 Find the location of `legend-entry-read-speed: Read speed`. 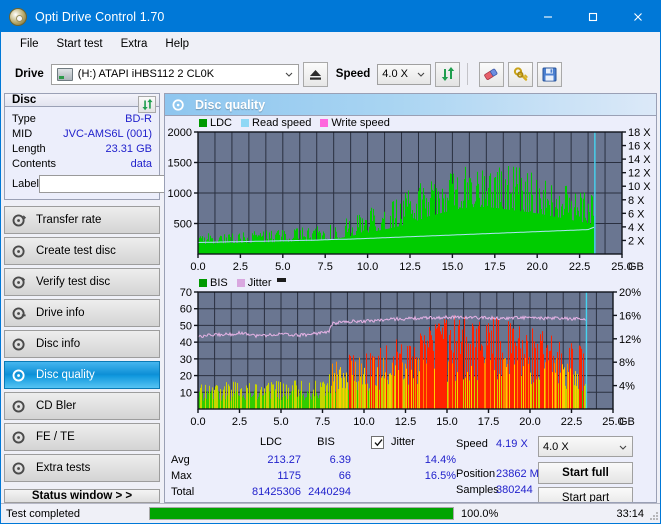

legend-entry-read-speed: Read speed is located at coordinates (276, 123).